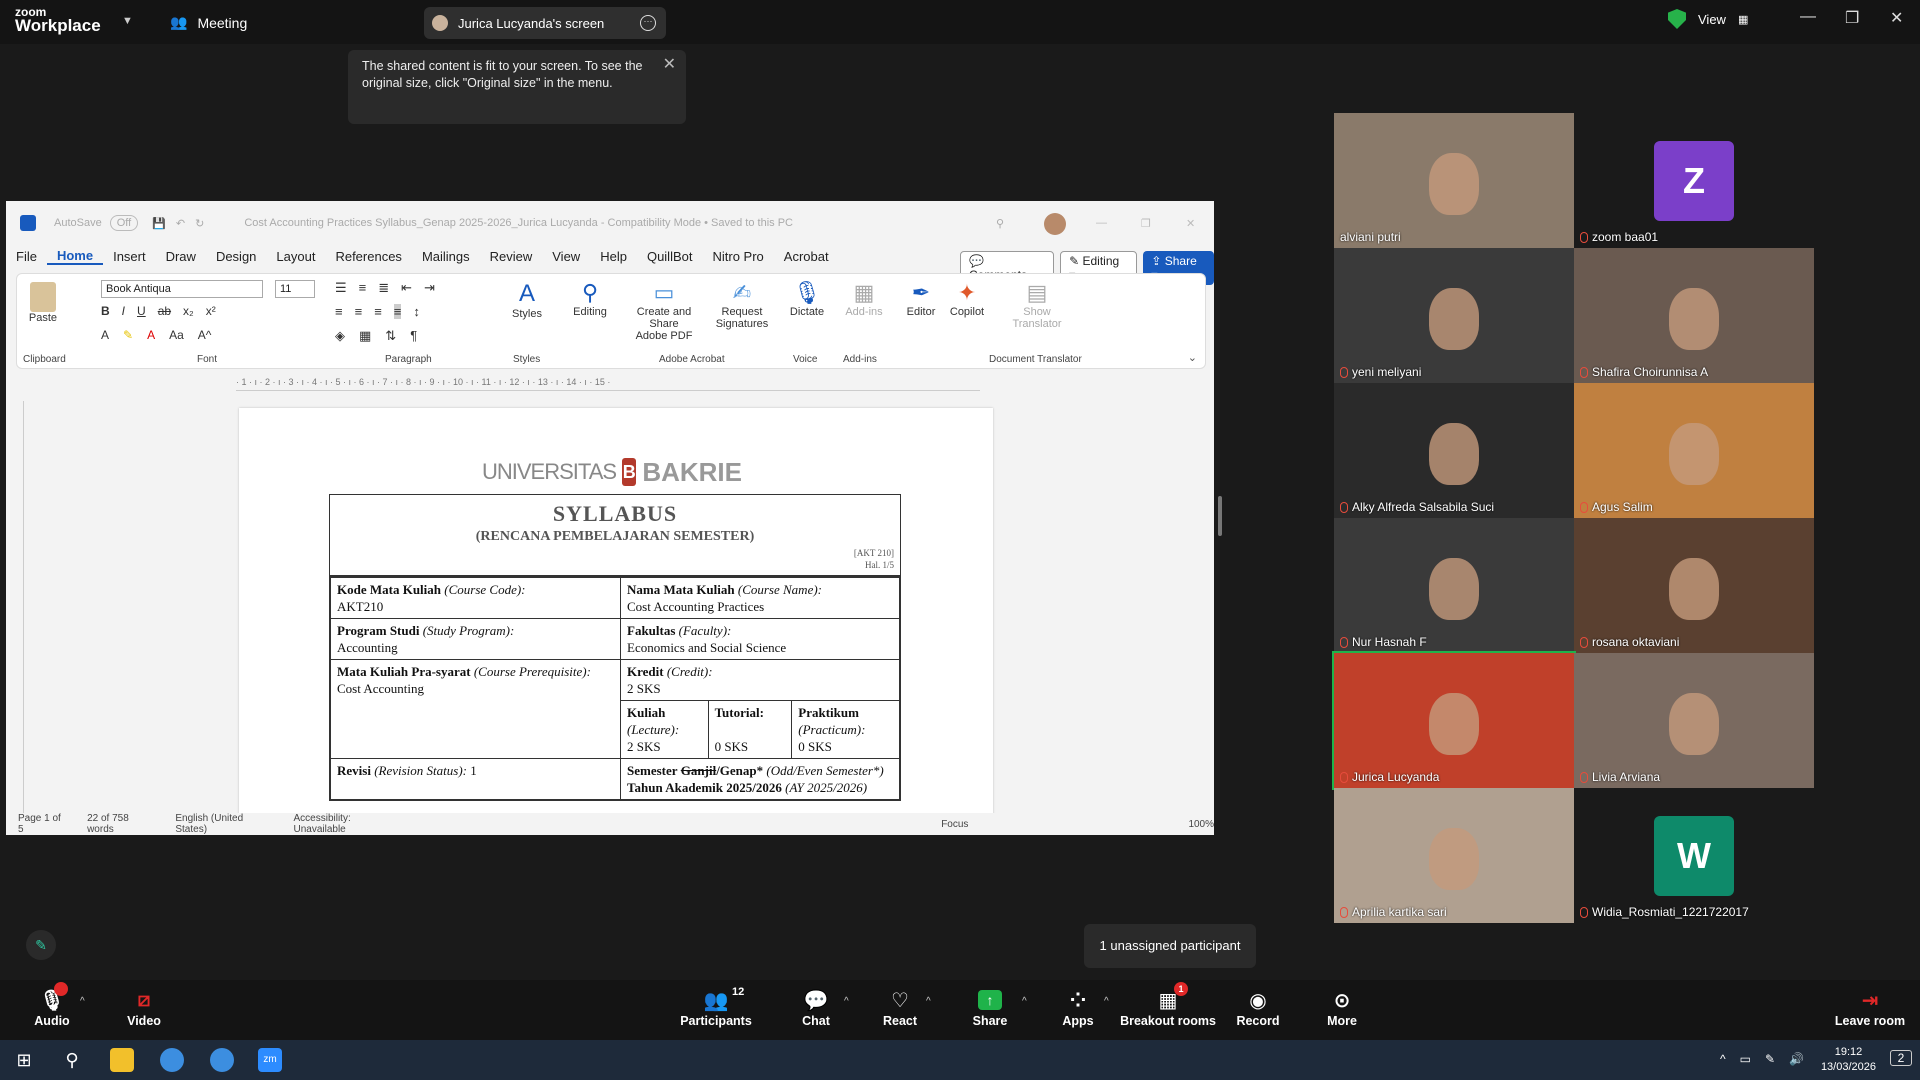 This screenshot has width=1920, height=1080. I want to click on highlight-icon: ✎, so click(128, 335).